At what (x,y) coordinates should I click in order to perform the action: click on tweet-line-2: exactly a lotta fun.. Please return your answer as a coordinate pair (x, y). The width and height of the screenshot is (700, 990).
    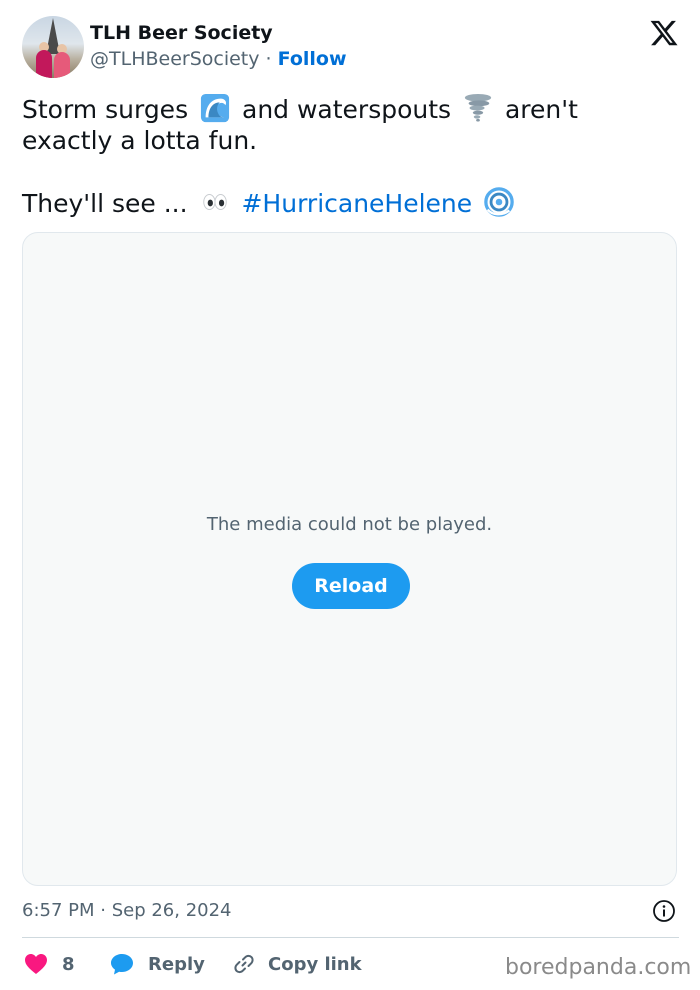
    Looking at the image, I should click on (140, 140).